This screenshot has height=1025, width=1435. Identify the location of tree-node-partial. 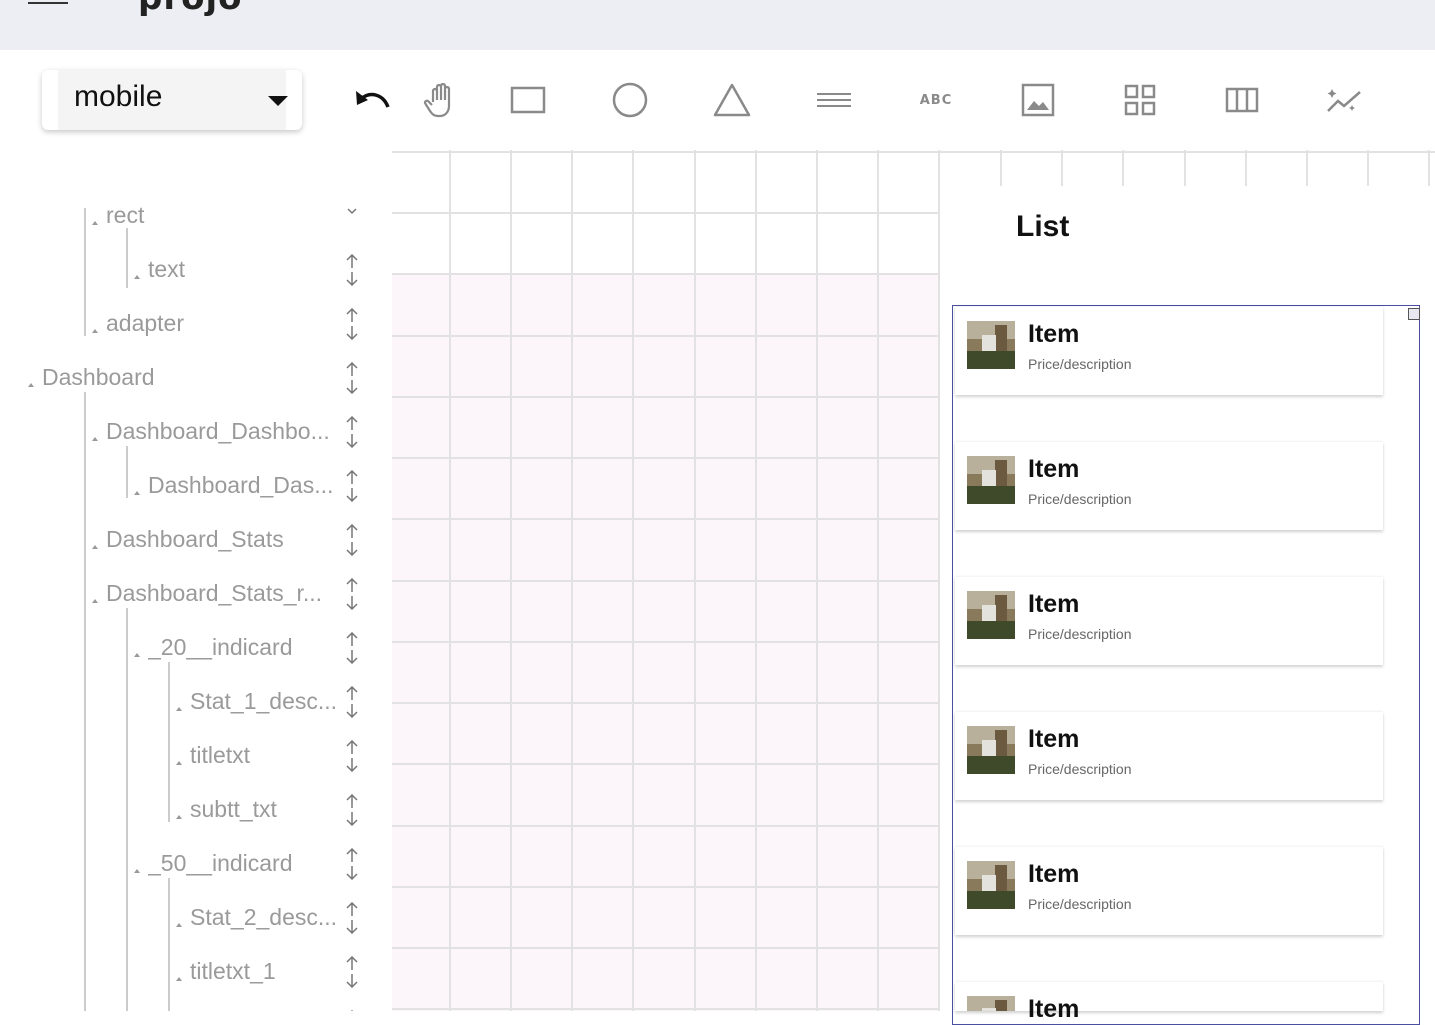
(196, 1005).